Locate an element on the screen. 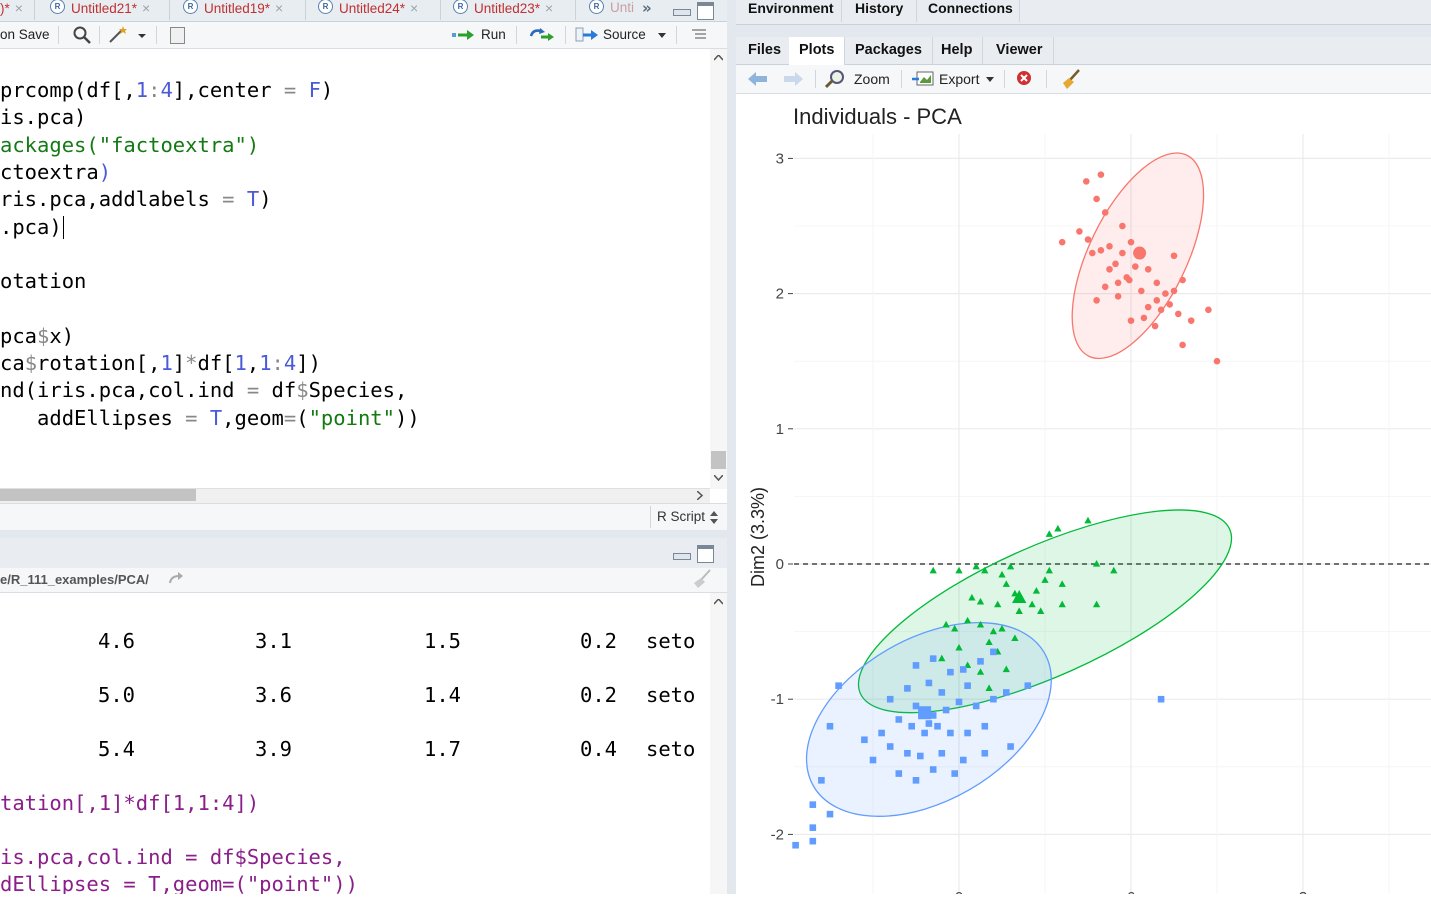 This screenshot has width=1431, height=898. tab-history: History is located at coordinates (879, 11).